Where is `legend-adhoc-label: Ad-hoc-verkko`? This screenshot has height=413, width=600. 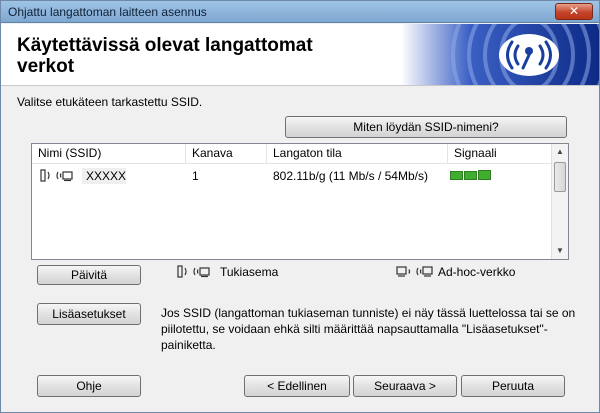
legend-adhoc-label: Ad-hoc-verkko is located at coordinates (477, 272).